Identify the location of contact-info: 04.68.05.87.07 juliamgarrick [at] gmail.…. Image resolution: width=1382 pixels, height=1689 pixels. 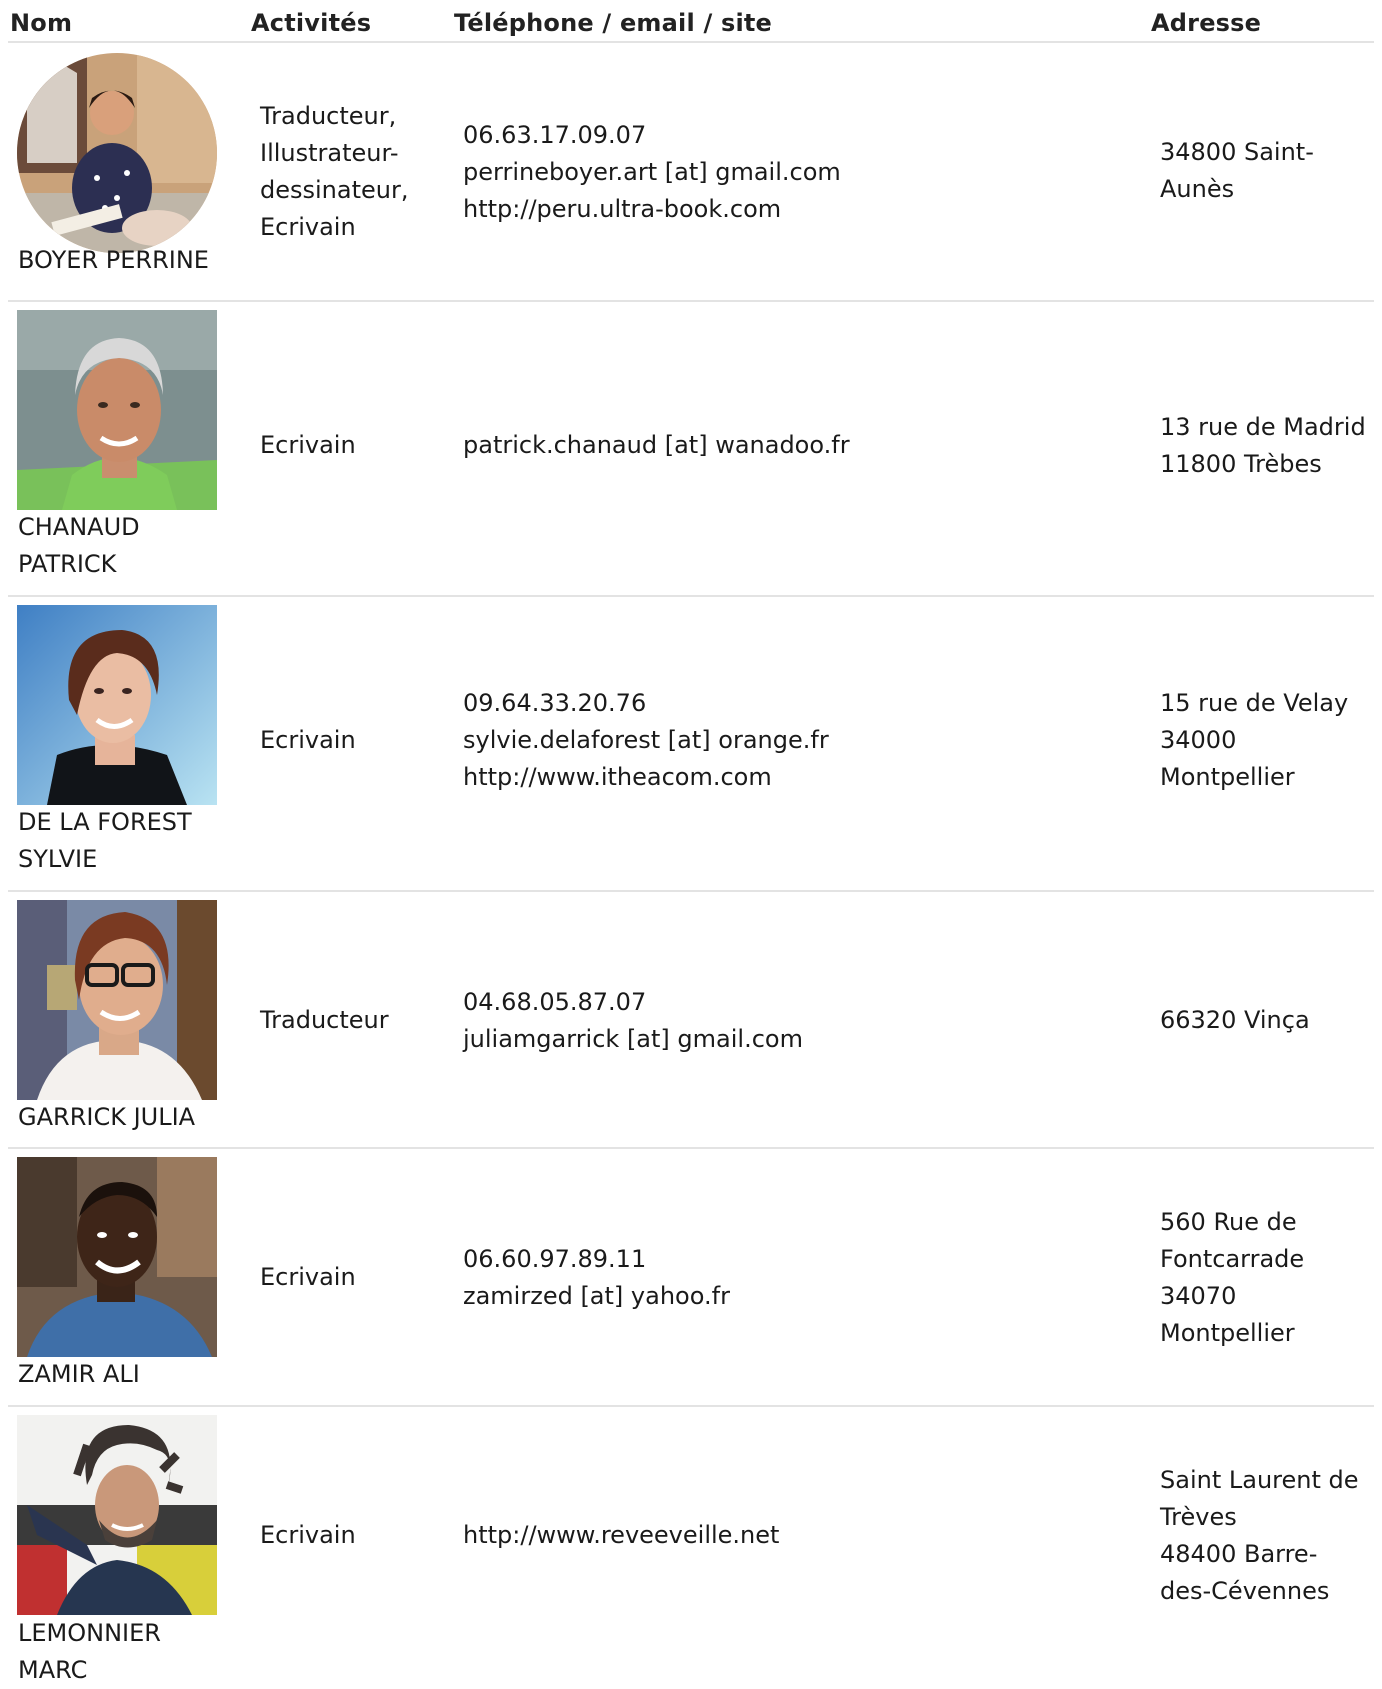
(808, 1021).